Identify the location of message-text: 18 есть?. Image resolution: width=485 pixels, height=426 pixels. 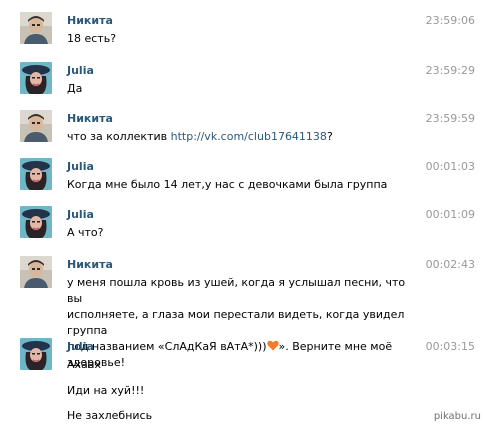
(244, 39).